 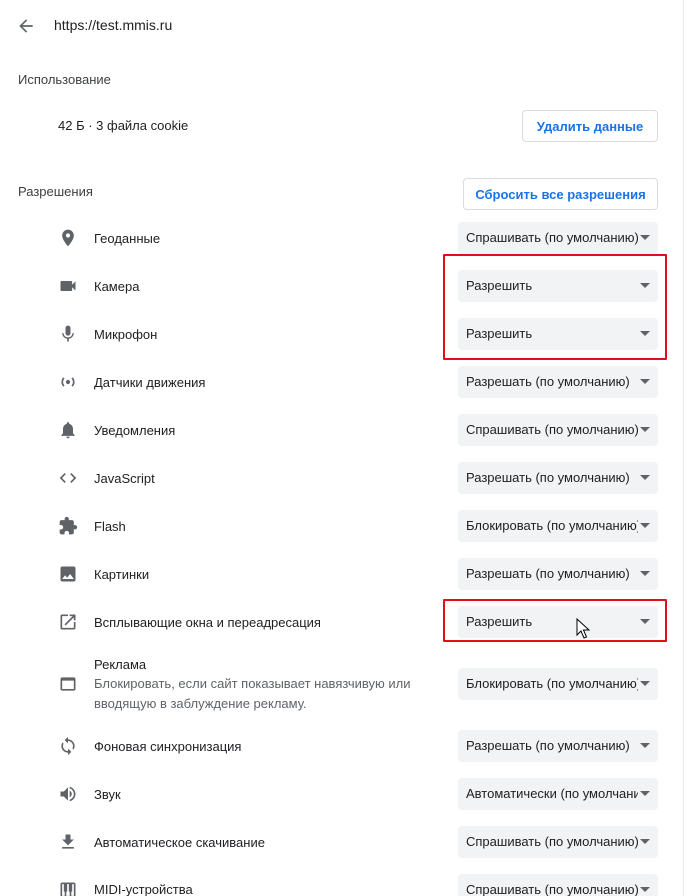 I want to click on highlight-box-camera-microphone, so click(x=555, y=307).